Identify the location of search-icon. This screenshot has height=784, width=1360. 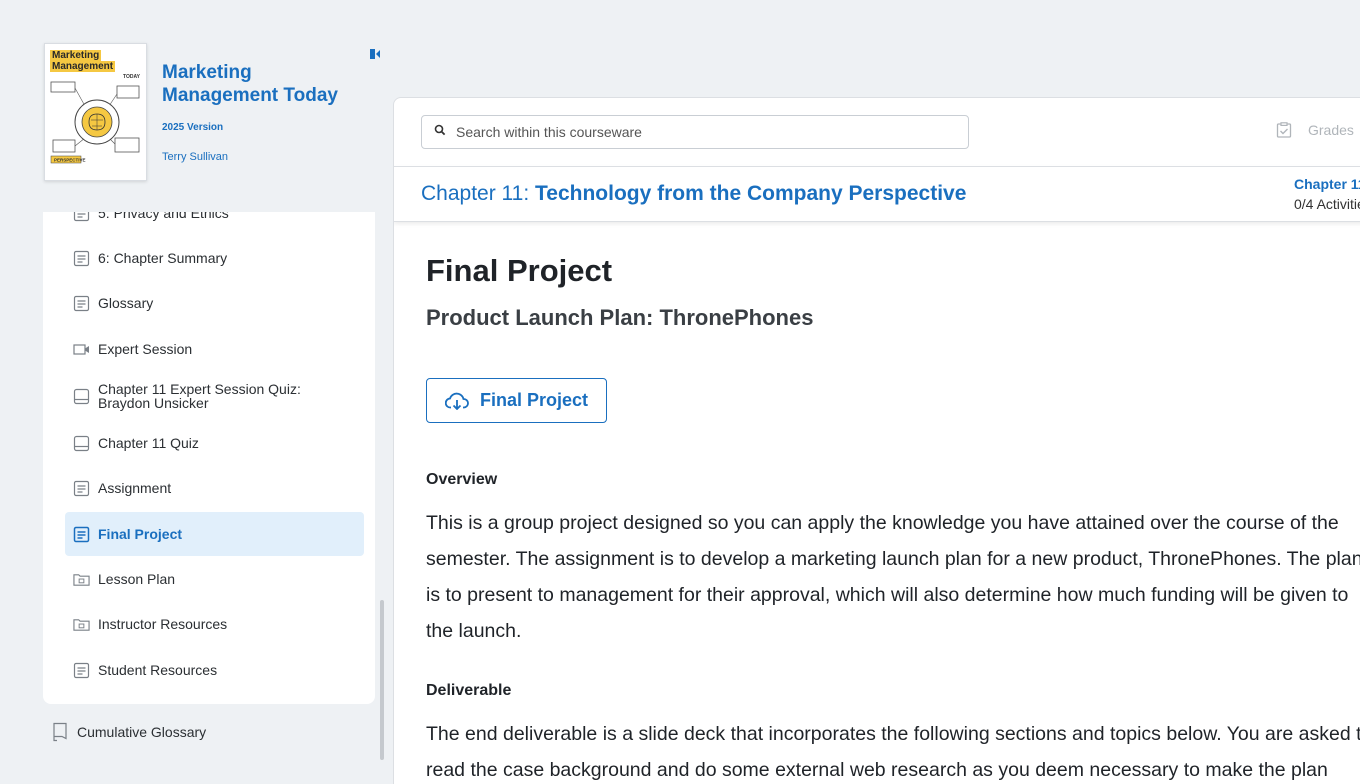
(440, 132).